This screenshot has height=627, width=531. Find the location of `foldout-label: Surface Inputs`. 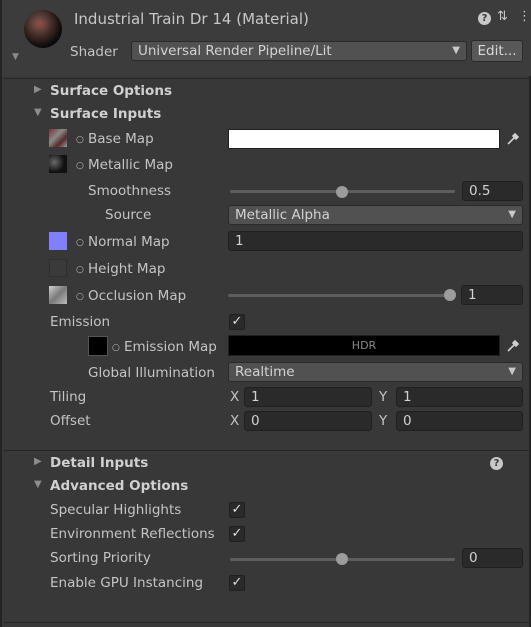

foldout-label: Surface Inputs is located at coordinates (106, 114).